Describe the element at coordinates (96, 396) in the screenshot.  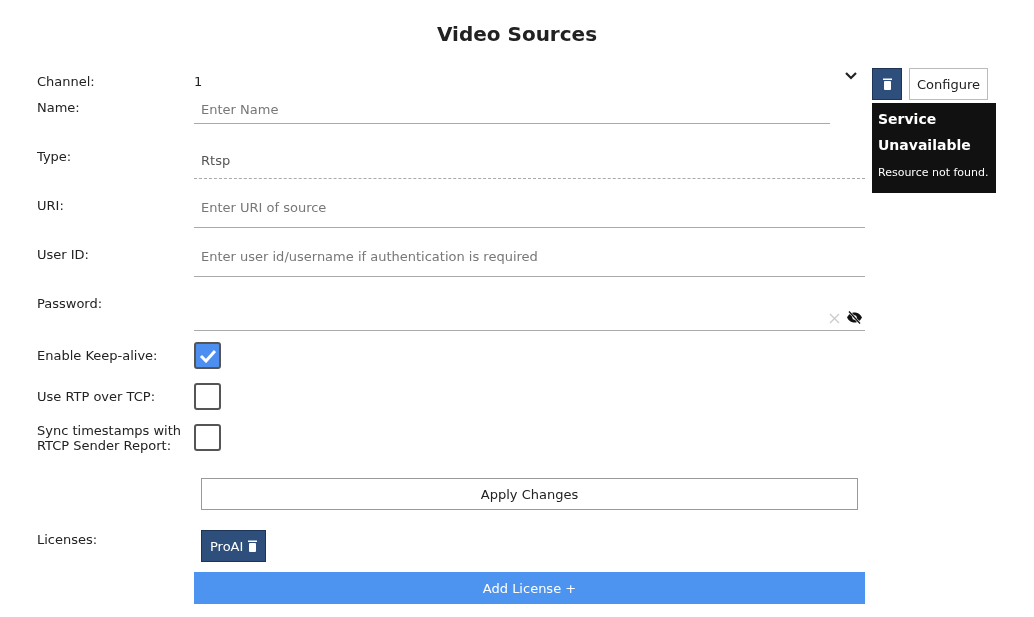
I see `option-label: Use RTP over TCP:` at that location.